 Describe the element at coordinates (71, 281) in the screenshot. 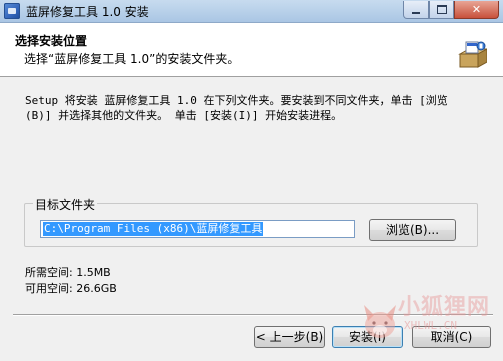

I see `disk-space-info: 所需空间: 1.5MB 可用空间: 26.6GB` at that location.